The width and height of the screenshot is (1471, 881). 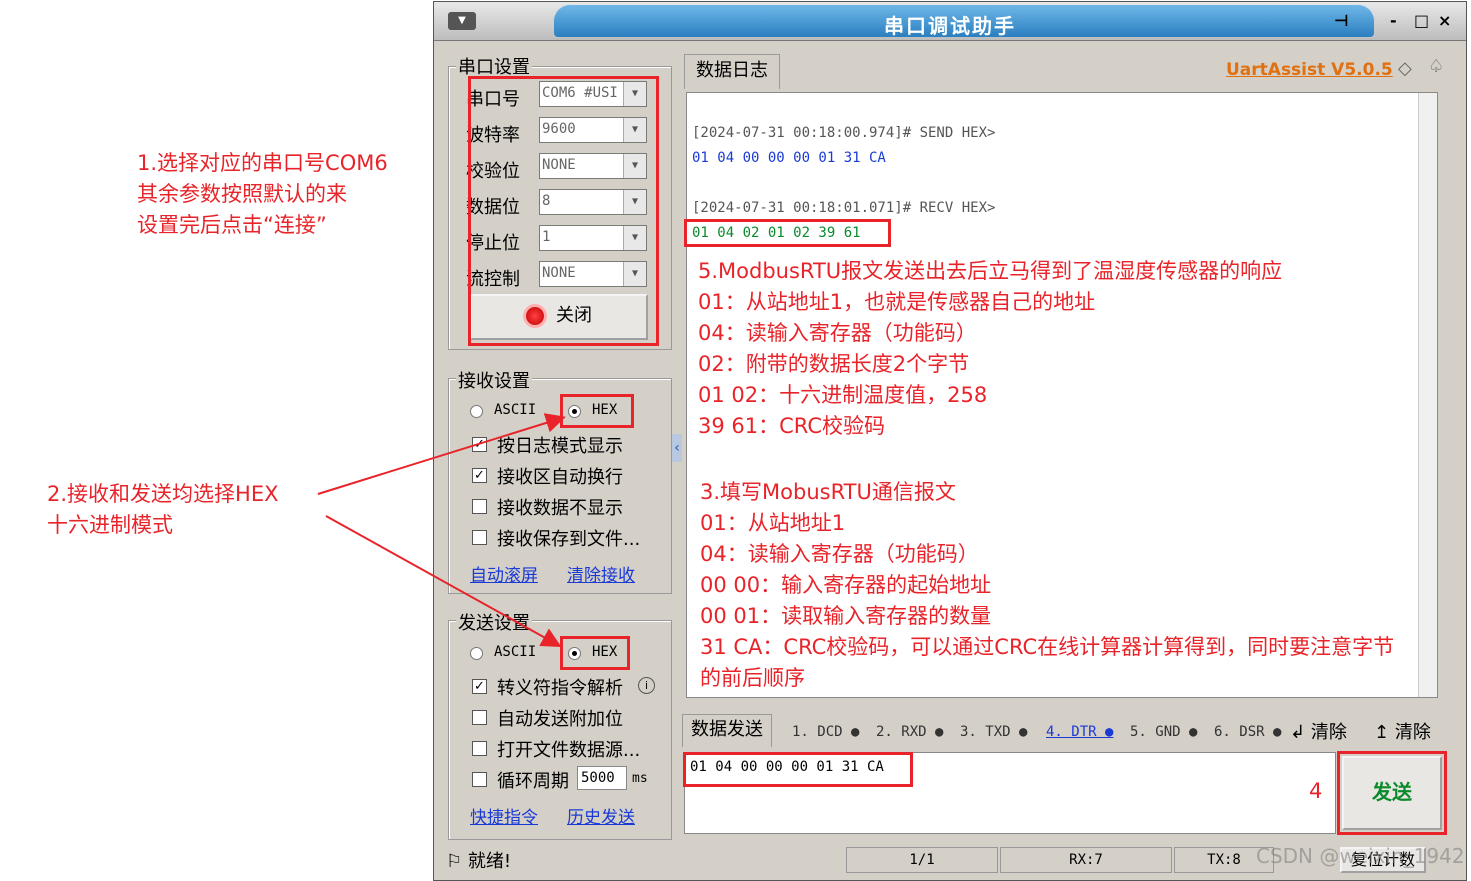 I want to click on arrow-to-recv-hex, so click(x=441, y=454).